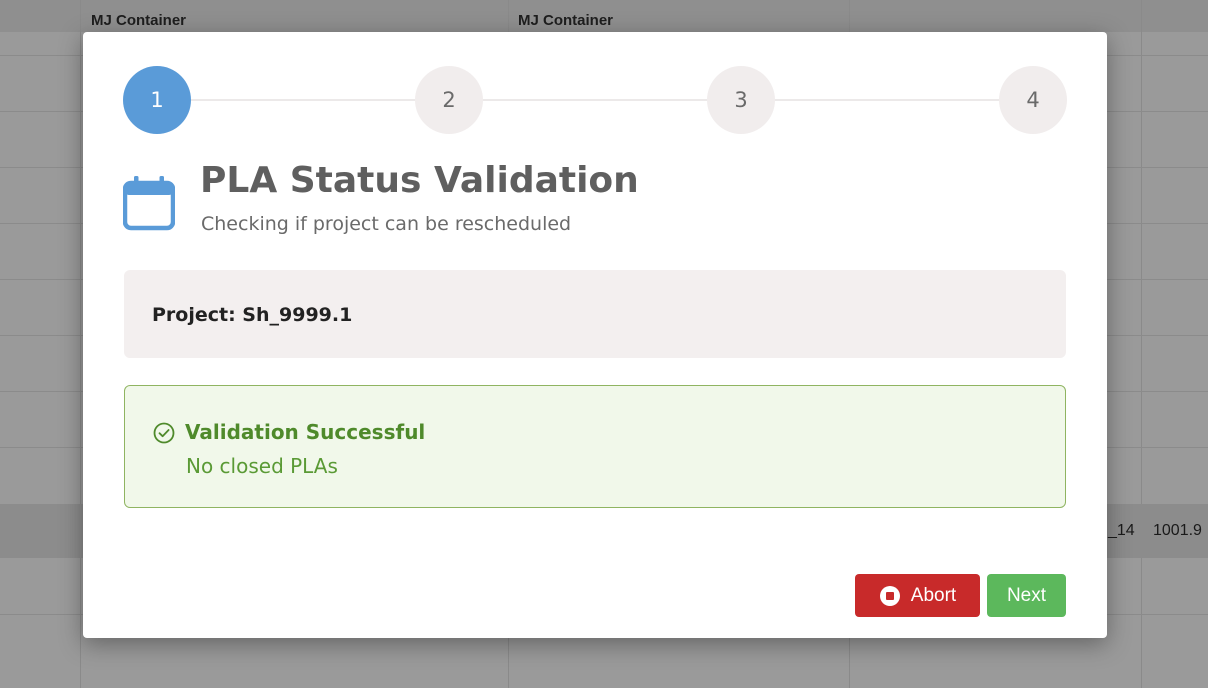 The height and width of the screenshot is (688, 1208). What do you see at coordinates (933, 595) in the screenshot?
I see `abort-button-label: Abort` at bounding box center [933, 595].